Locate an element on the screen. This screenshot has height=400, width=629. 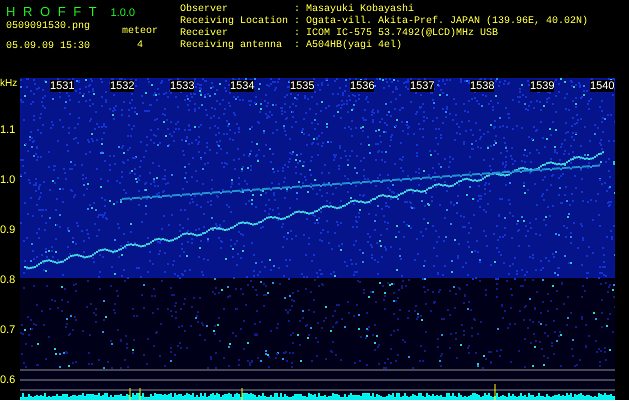
time-label: 1537 is located at coordinates (422, 86).